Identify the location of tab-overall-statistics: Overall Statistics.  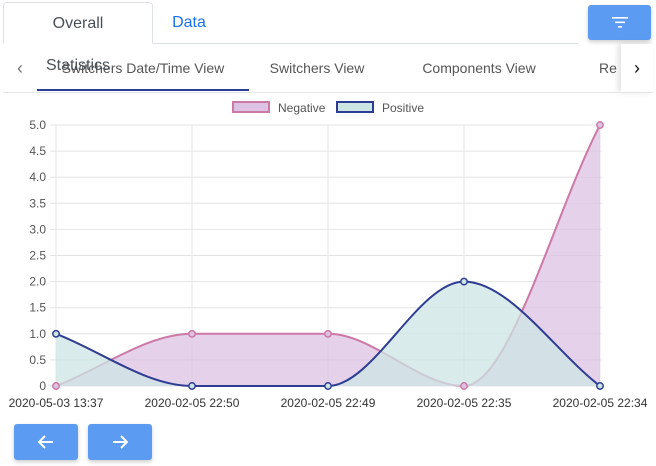
(78, 38).